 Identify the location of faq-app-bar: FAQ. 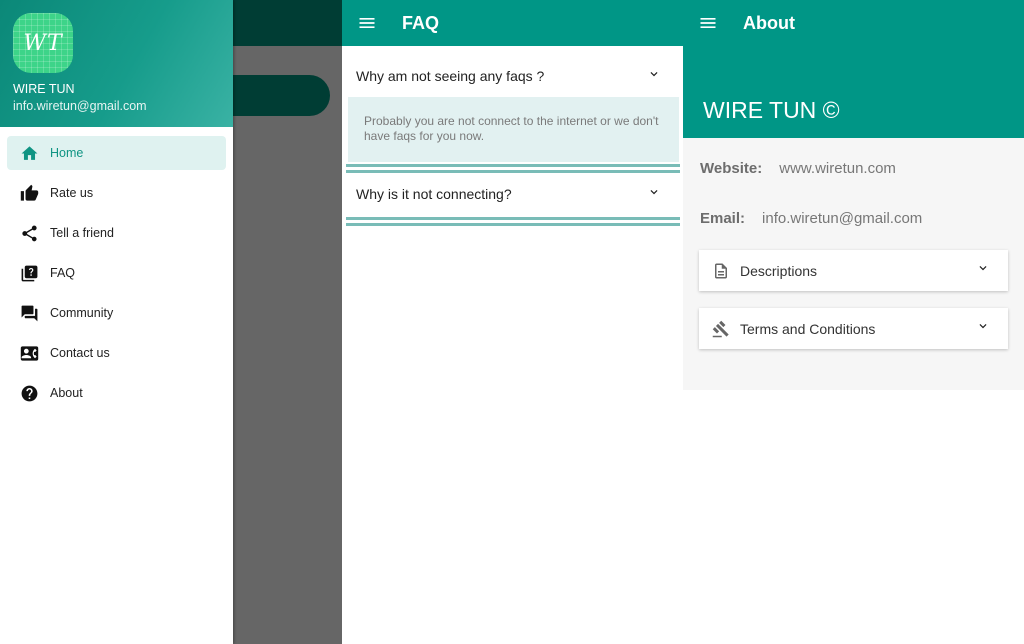
(512, 23).